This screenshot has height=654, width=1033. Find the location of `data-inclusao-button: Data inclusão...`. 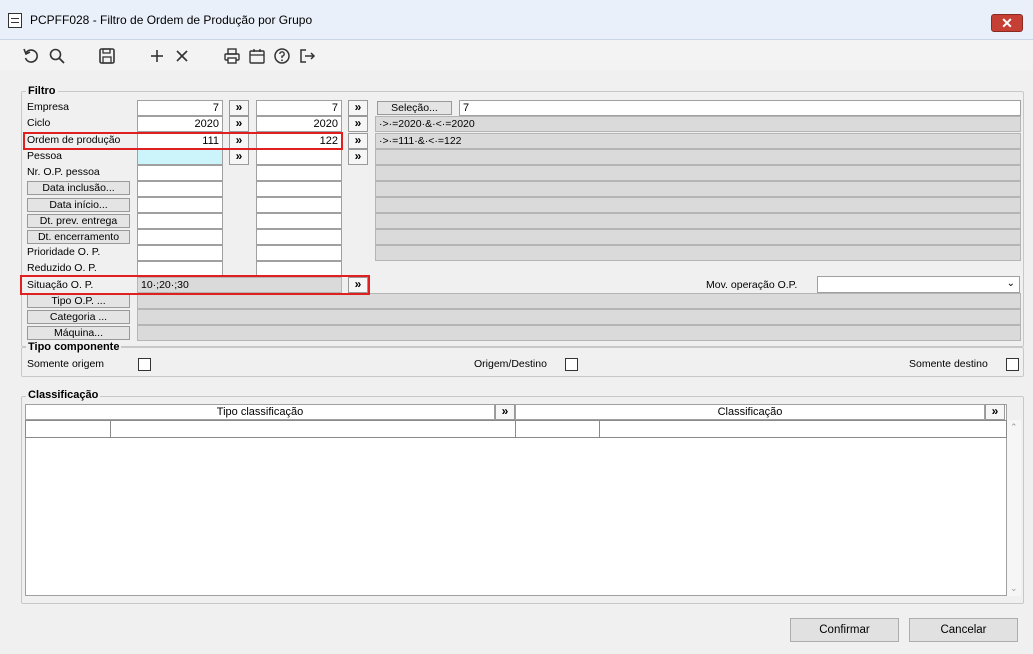

data-inclusao-button: Data inclusão... is located at coordinates (78, 188).